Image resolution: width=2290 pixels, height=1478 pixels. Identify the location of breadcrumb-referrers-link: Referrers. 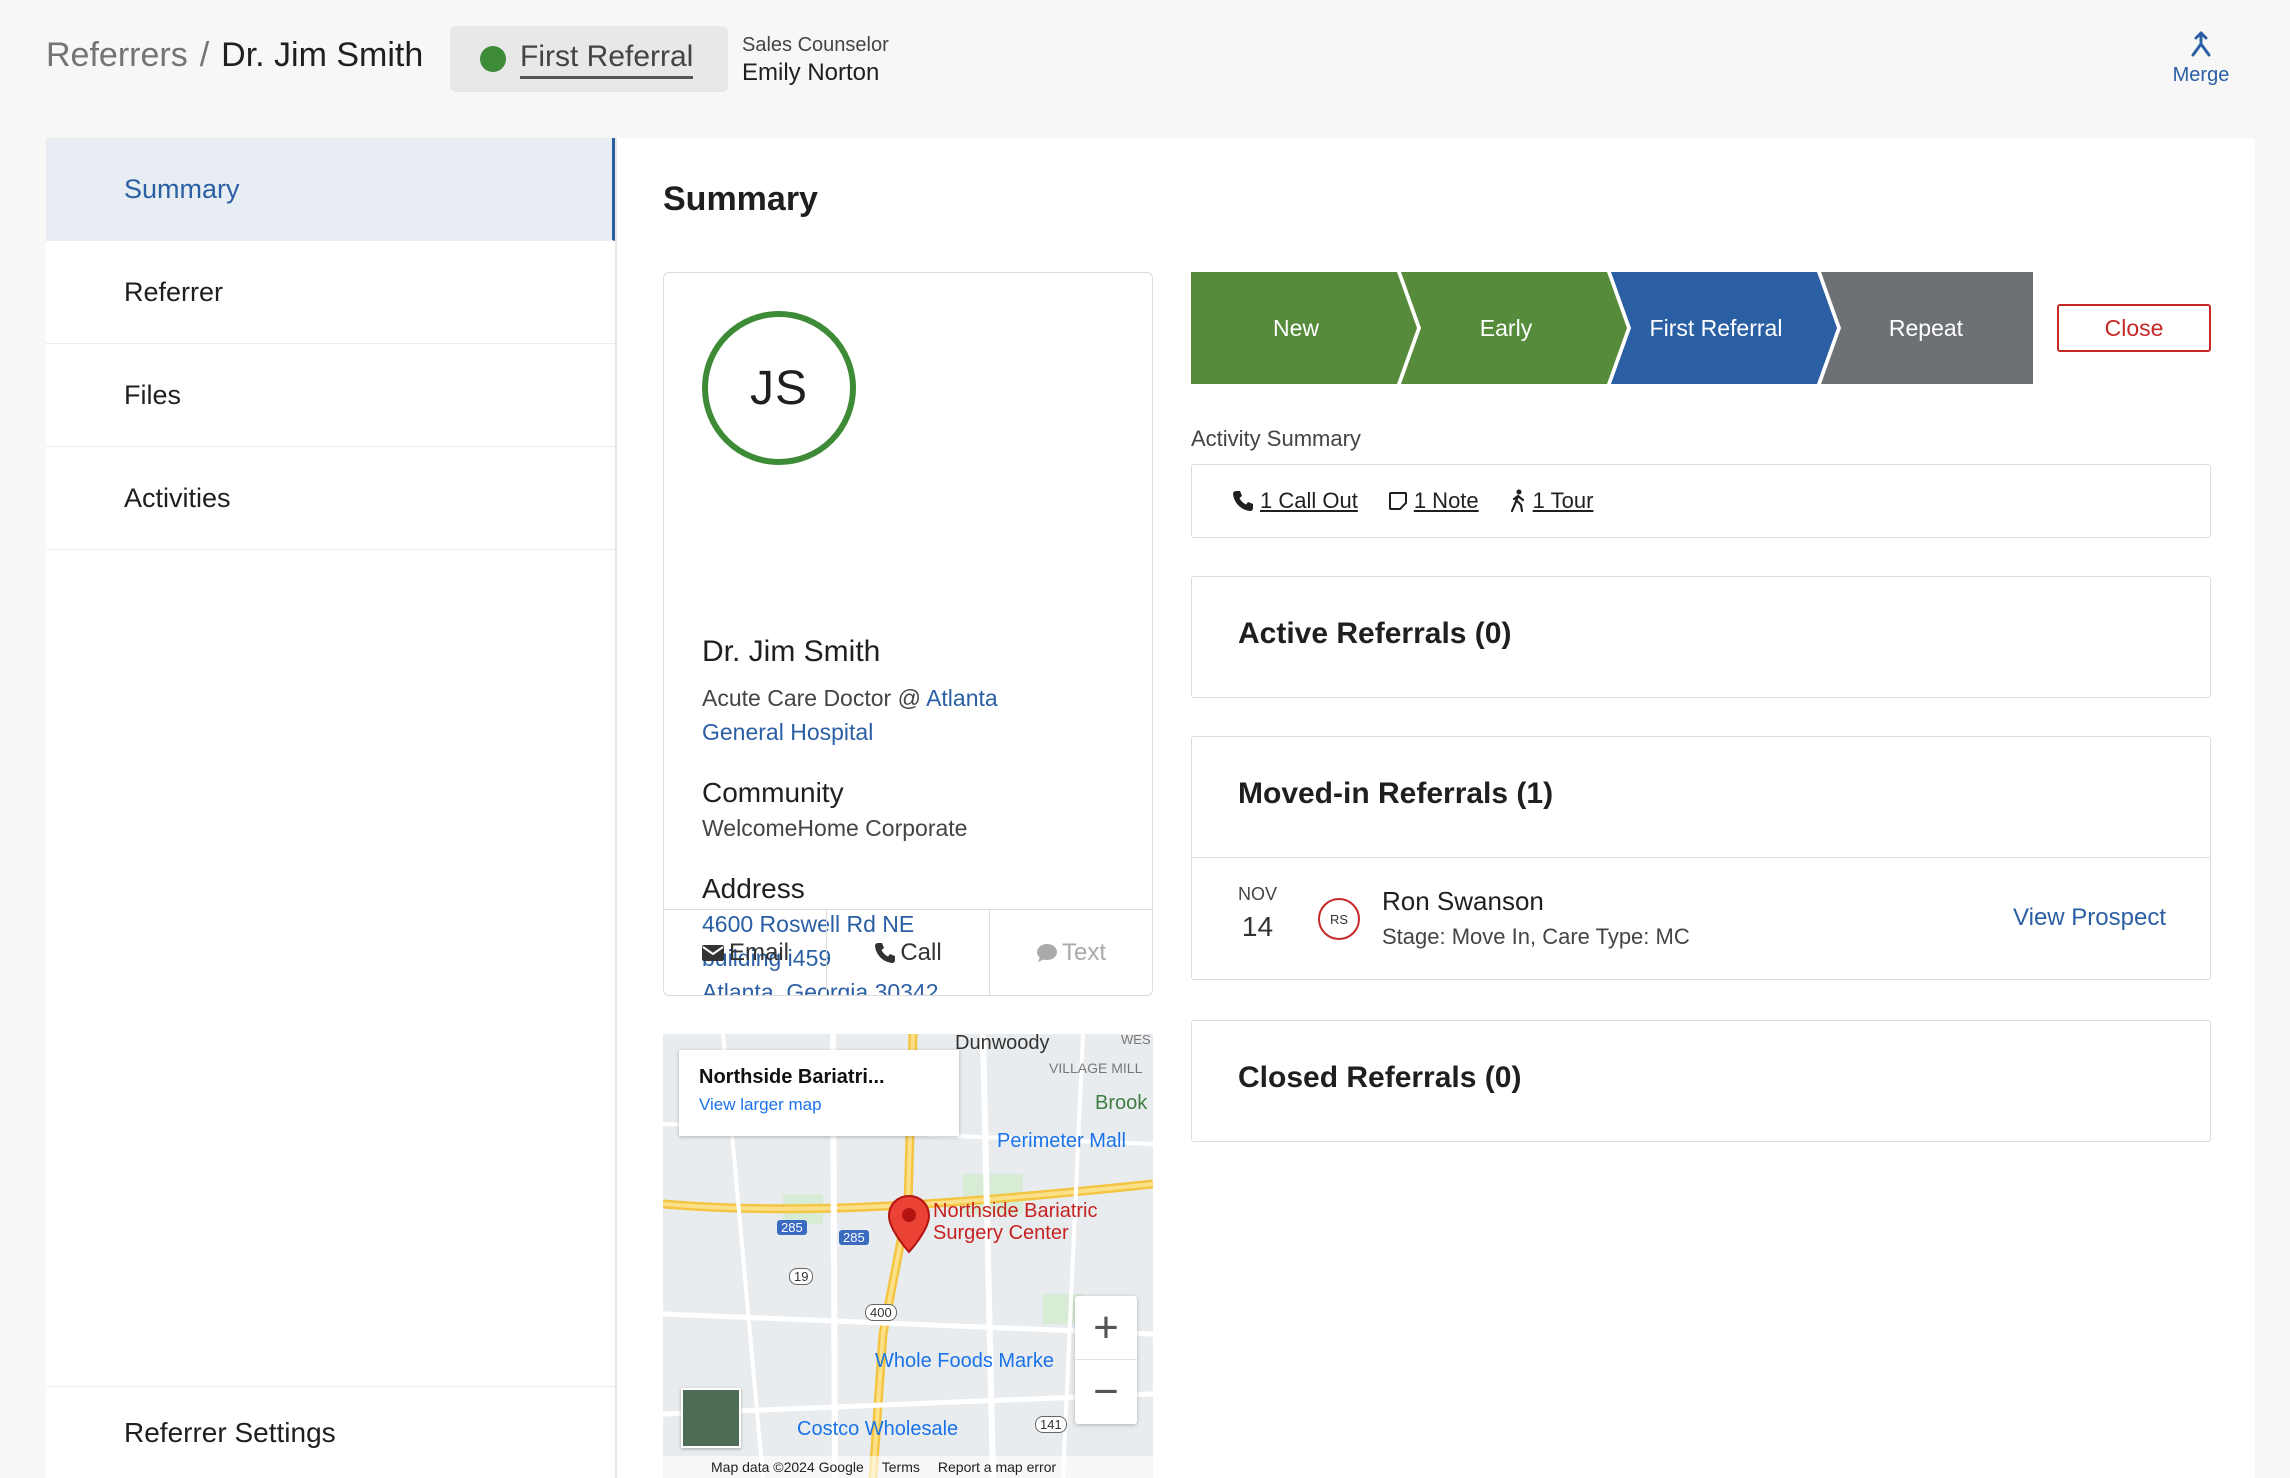
(117, 55).